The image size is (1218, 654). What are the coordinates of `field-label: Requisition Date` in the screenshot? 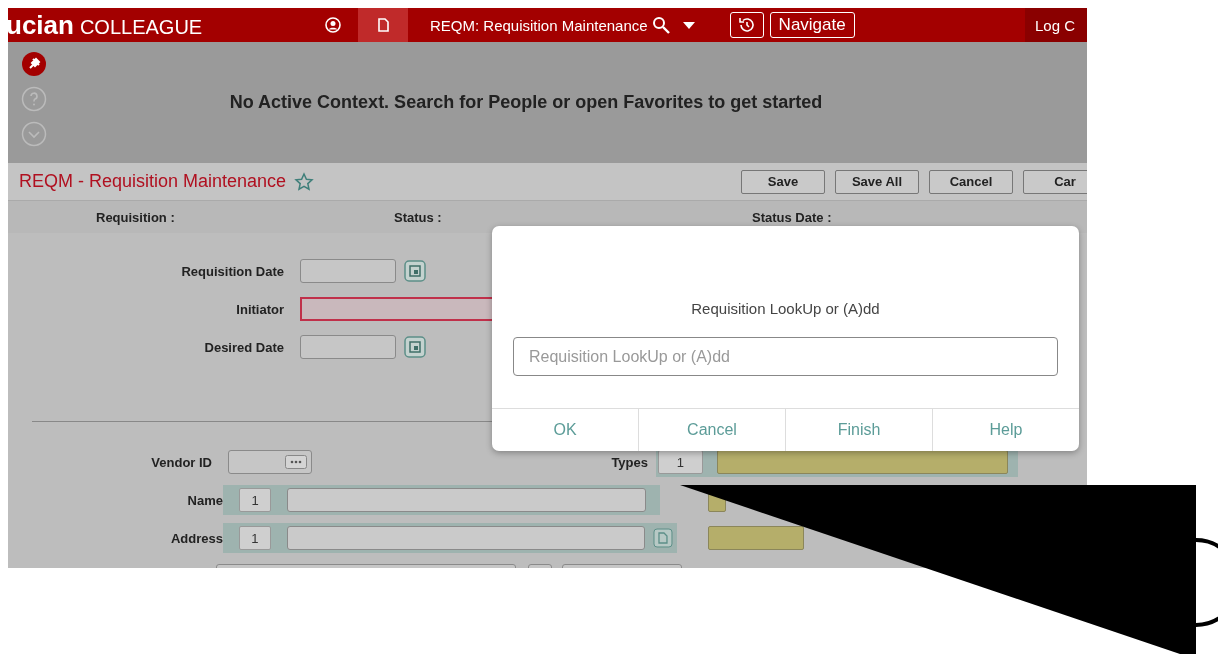 It's located at (232, 271).